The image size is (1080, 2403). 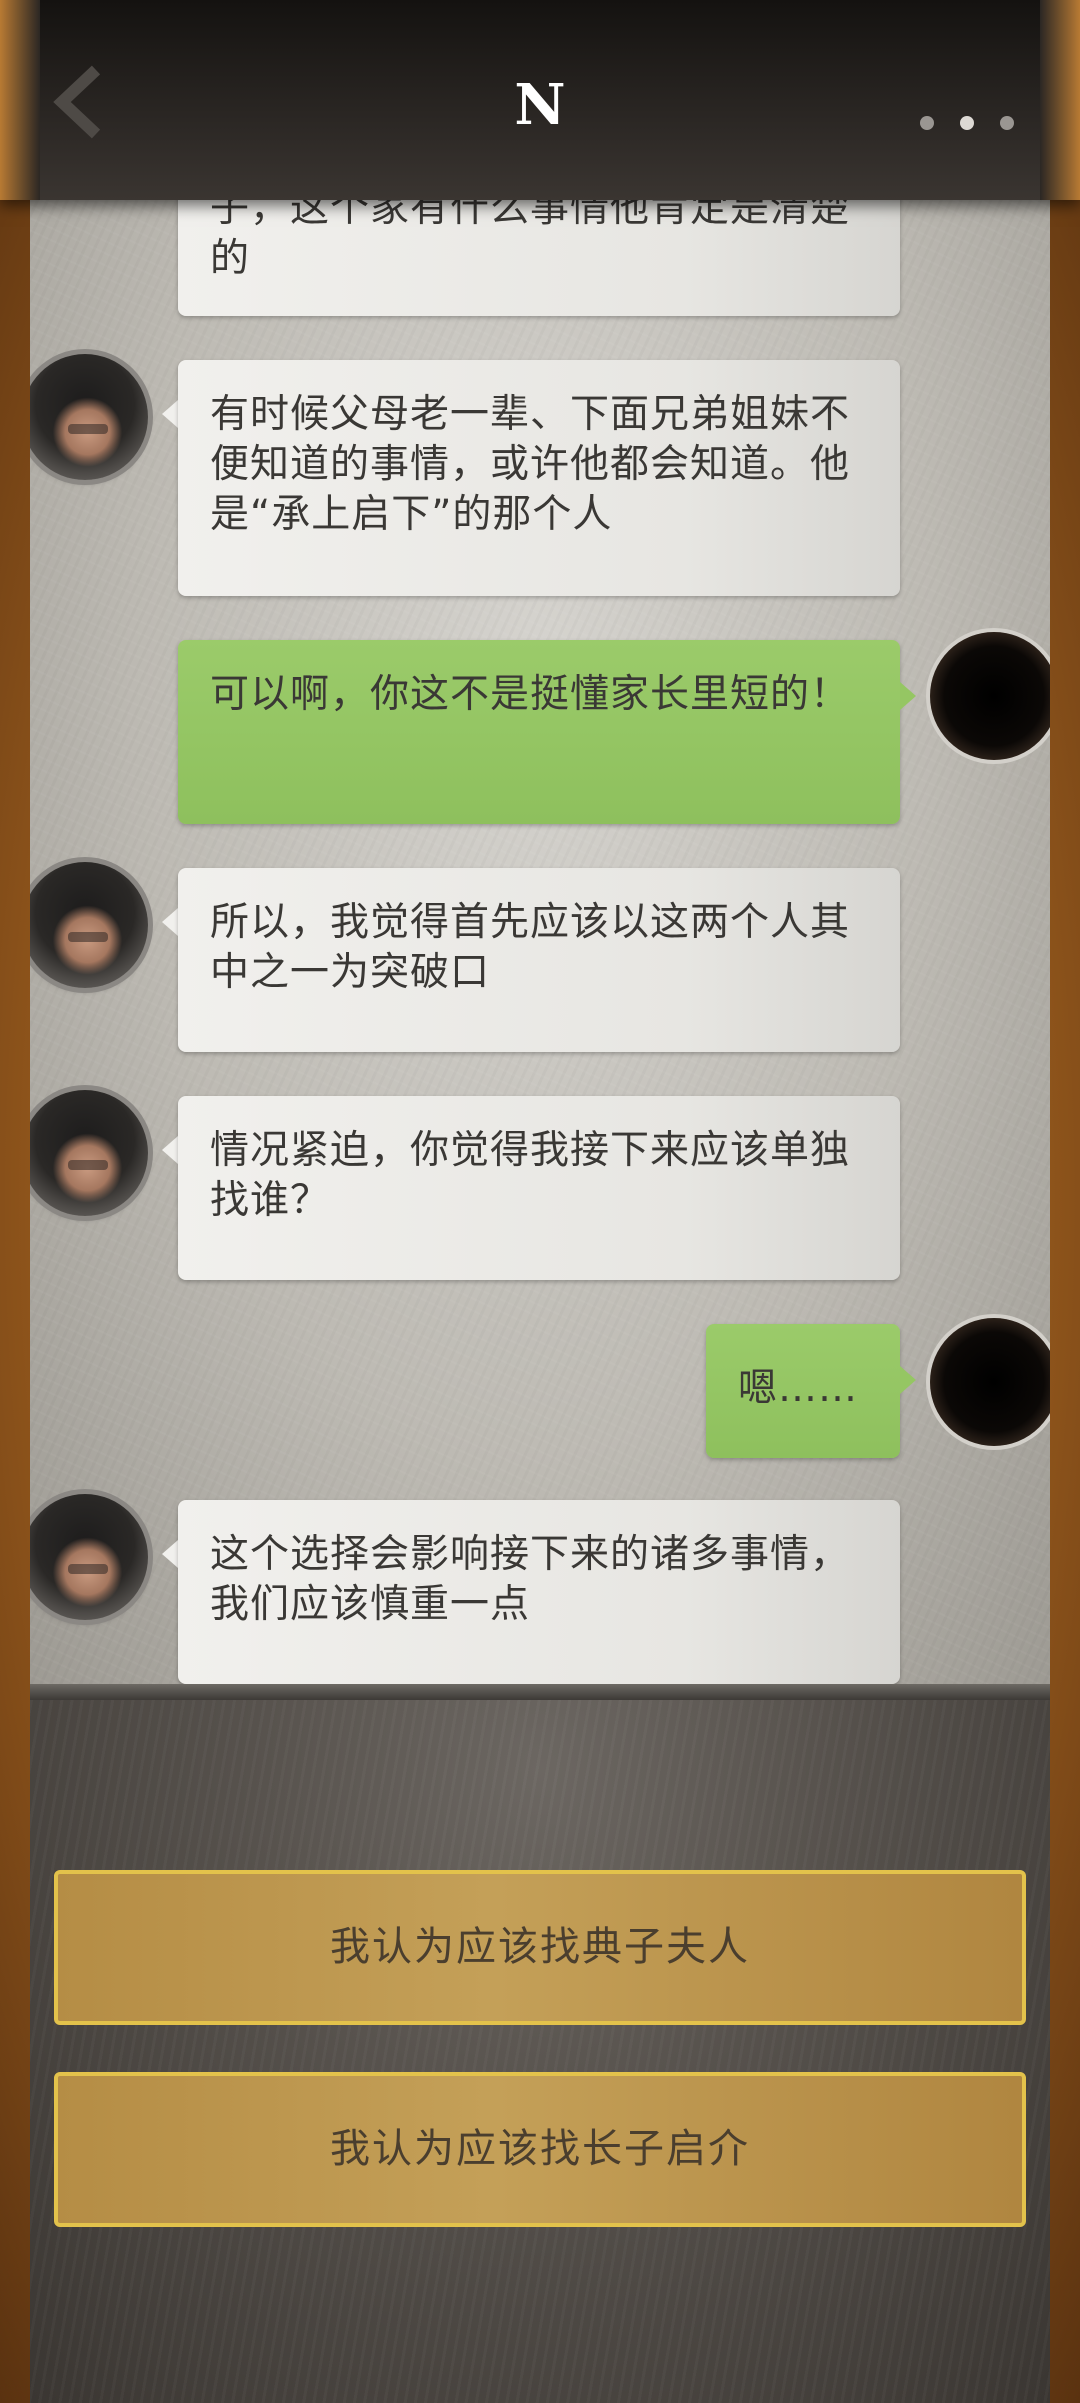 What do you see at coordinates (540, 105) in the screenshot?
I see `page-title: N` at bounding box center [540, 105].